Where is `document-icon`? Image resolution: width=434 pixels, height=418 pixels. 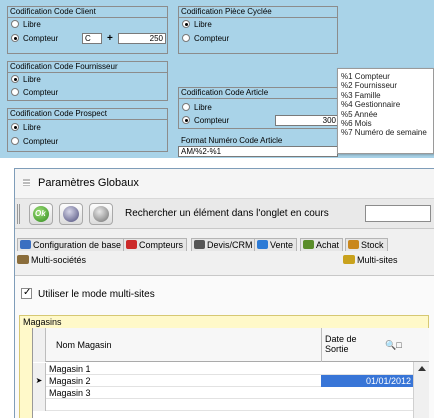 document-icon is located at coordinates (199, 244).